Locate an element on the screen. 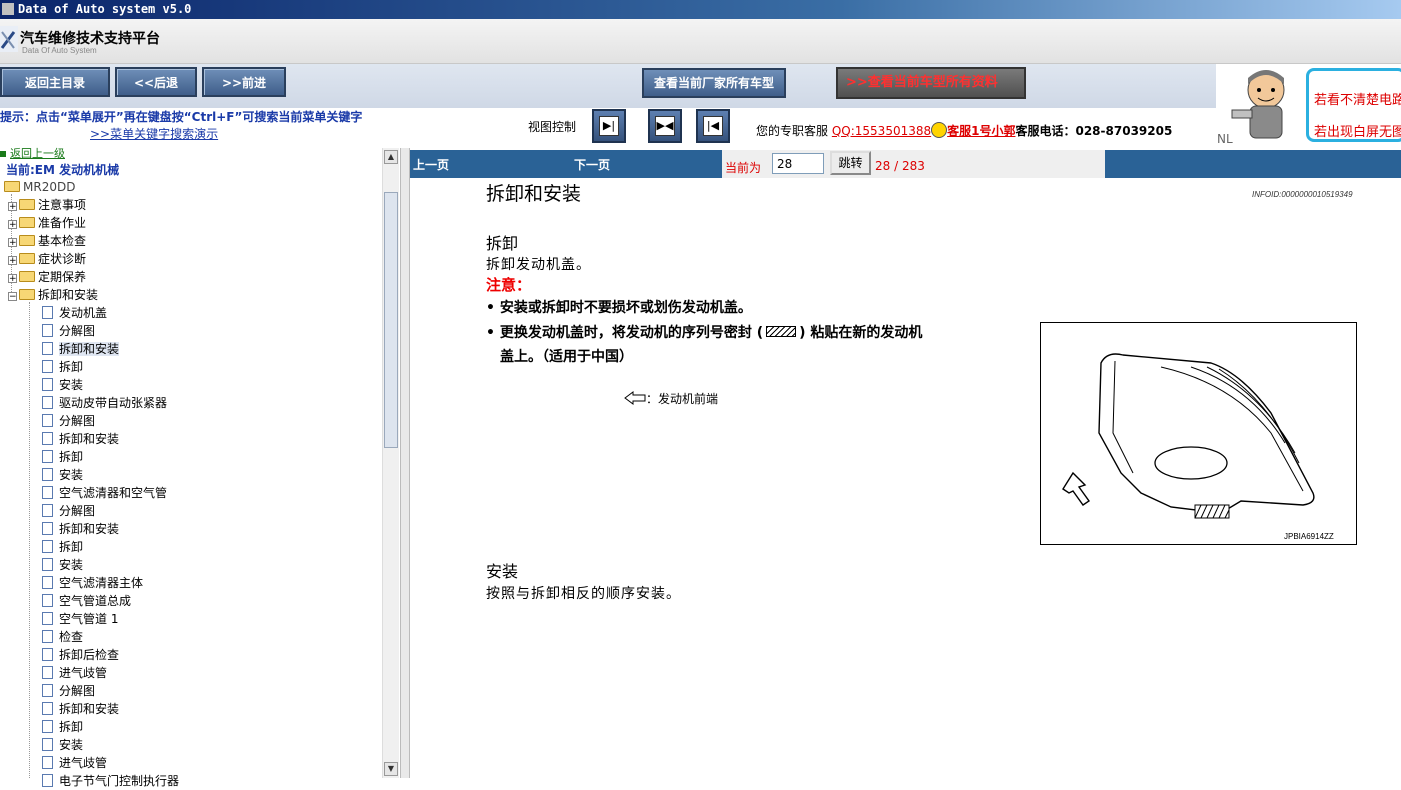  tree-folder: − 拆卸和安装 is located at coordinates (53, 295).